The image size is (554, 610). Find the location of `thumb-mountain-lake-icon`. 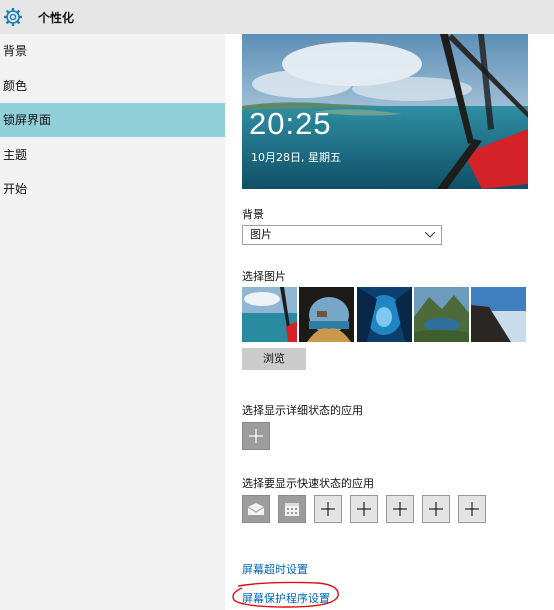

thumb-mountain-lake-icon is located at coordinates (441, 314).